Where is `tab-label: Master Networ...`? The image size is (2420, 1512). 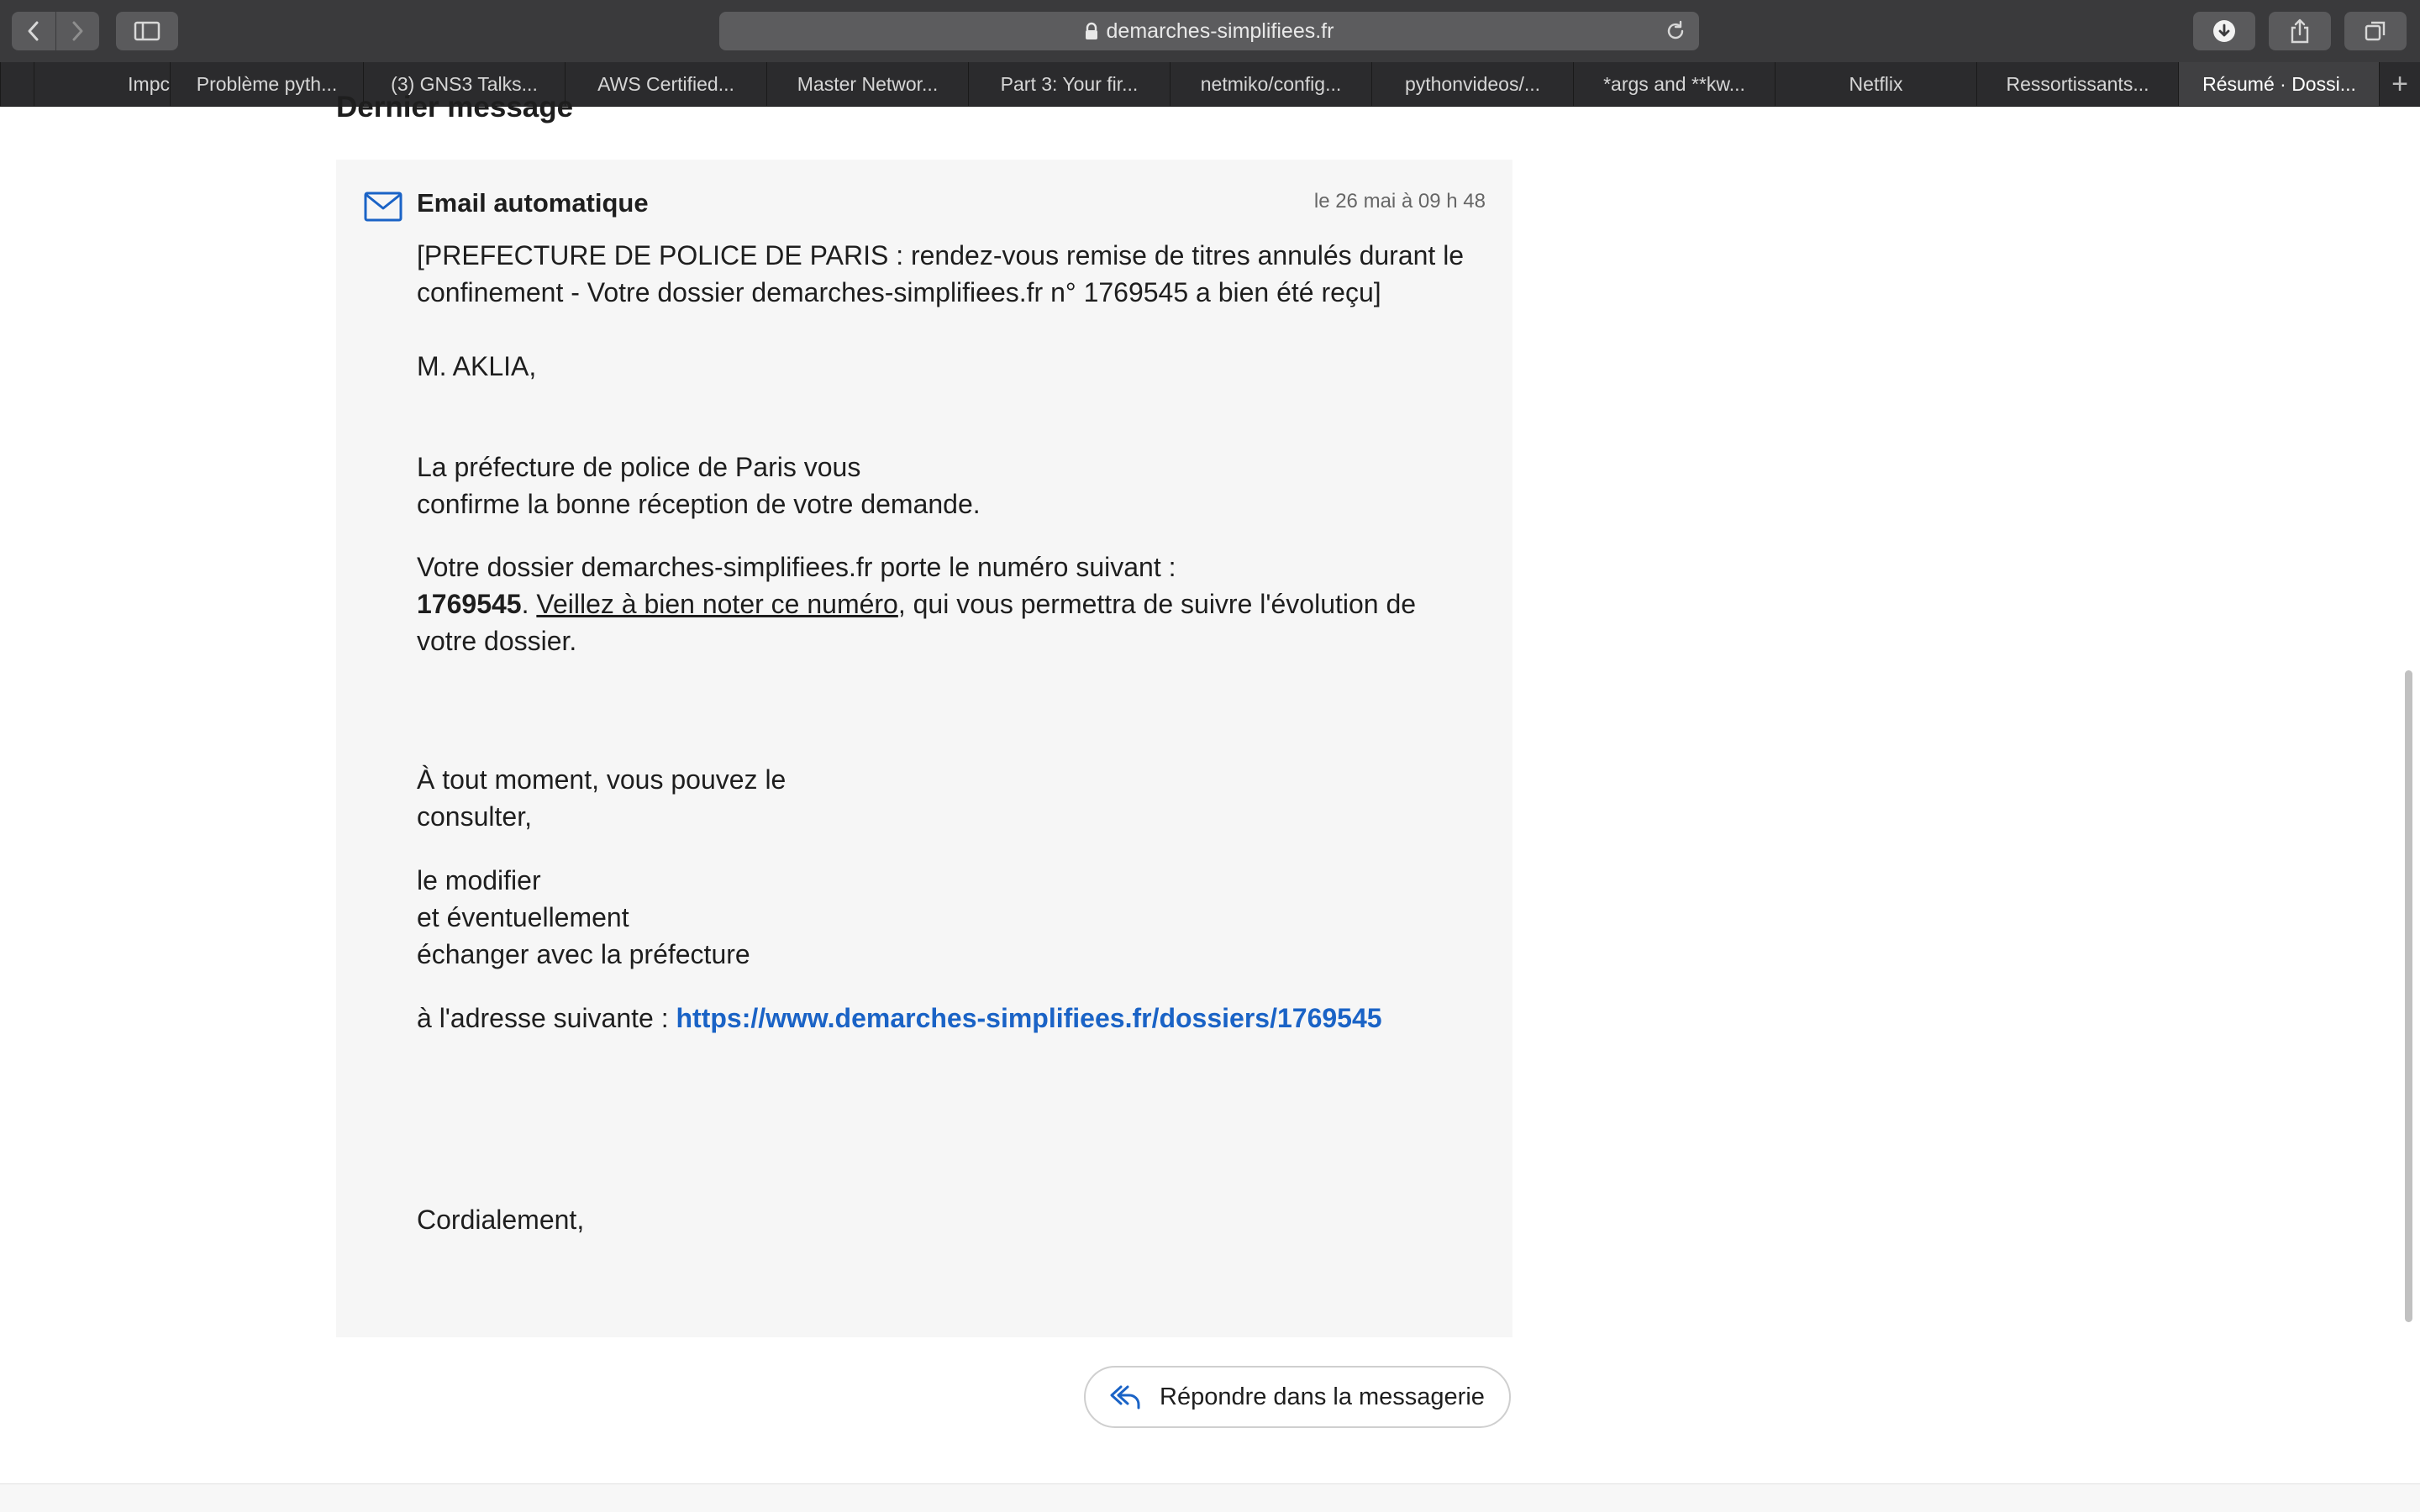 tab-label: Master Networ... is located at coordinates (868, 83).